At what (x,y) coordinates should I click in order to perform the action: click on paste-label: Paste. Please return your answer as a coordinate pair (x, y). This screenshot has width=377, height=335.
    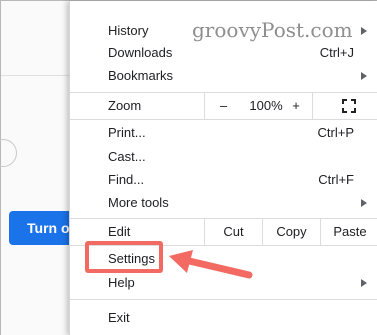
    Looking at the image, I should click on (350, 231).